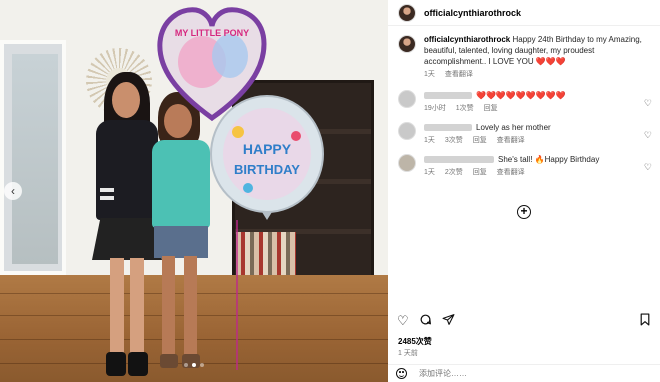 The image size is (660, 382). Describe the element at coordinates (472, 13) in the screenshot. I see `author-username: officialcynthiarothrock` at that location.